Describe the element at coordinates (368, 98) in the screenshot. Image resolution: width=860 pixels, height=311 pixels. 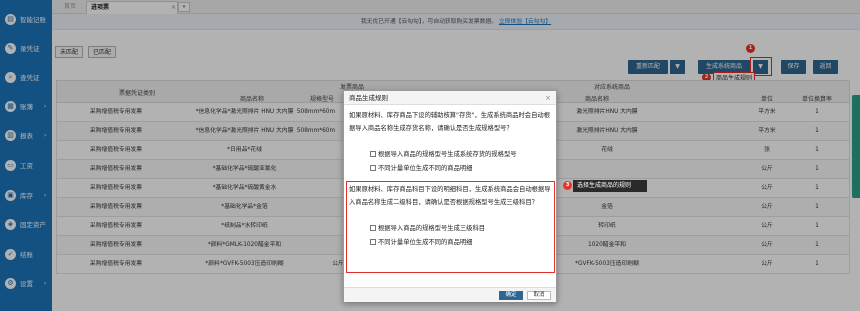
I see `dialog-title: 商品生成规则` at that location.